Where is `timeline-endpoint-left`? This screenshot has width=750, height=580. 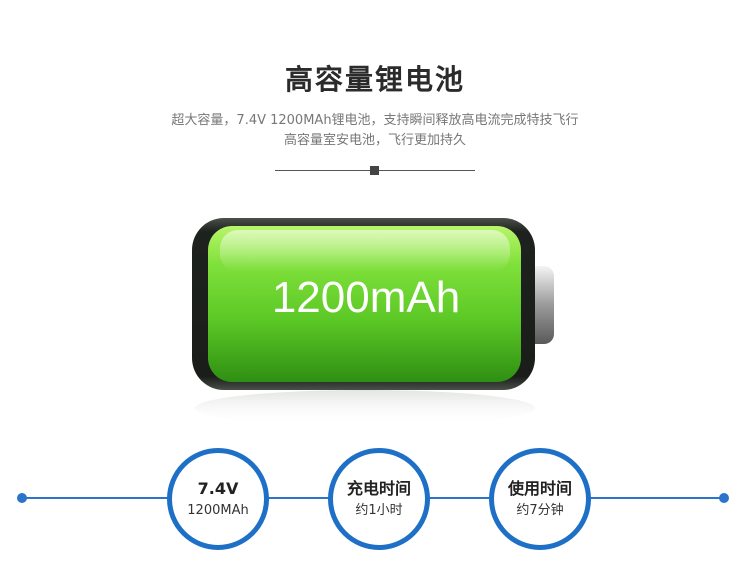
timeline-endpoint-left is located at coordinates (22, 498).